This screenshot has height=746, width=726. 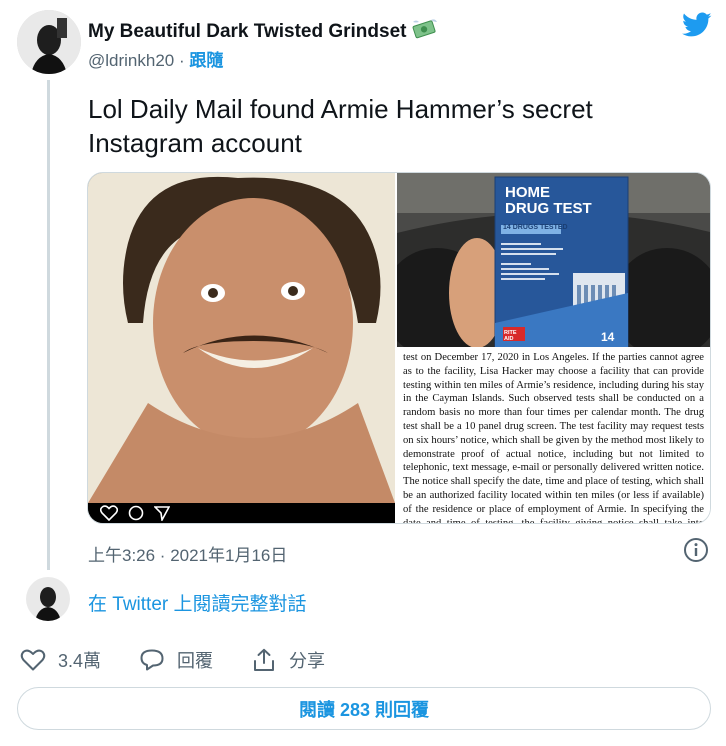 I want to click on like-count: 3.4萬, so click(x=80, y=661).